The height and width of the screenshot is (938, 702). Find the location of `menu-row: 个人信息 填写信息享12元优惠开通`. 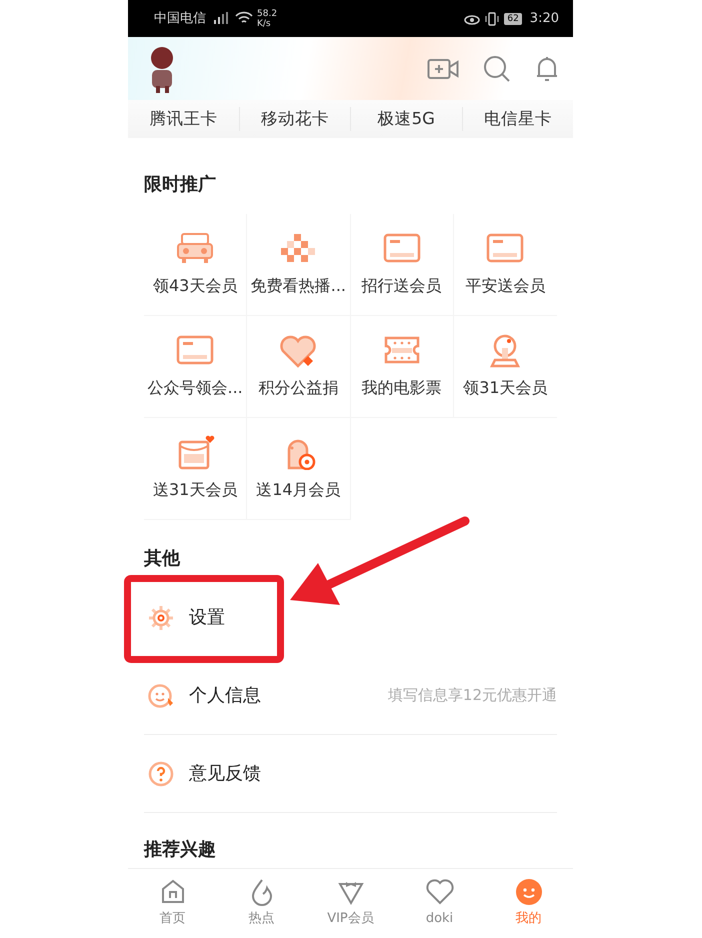

menu-row: 个人信息 填写信息享12元优惠开通 is located at coordinates (350, 696).